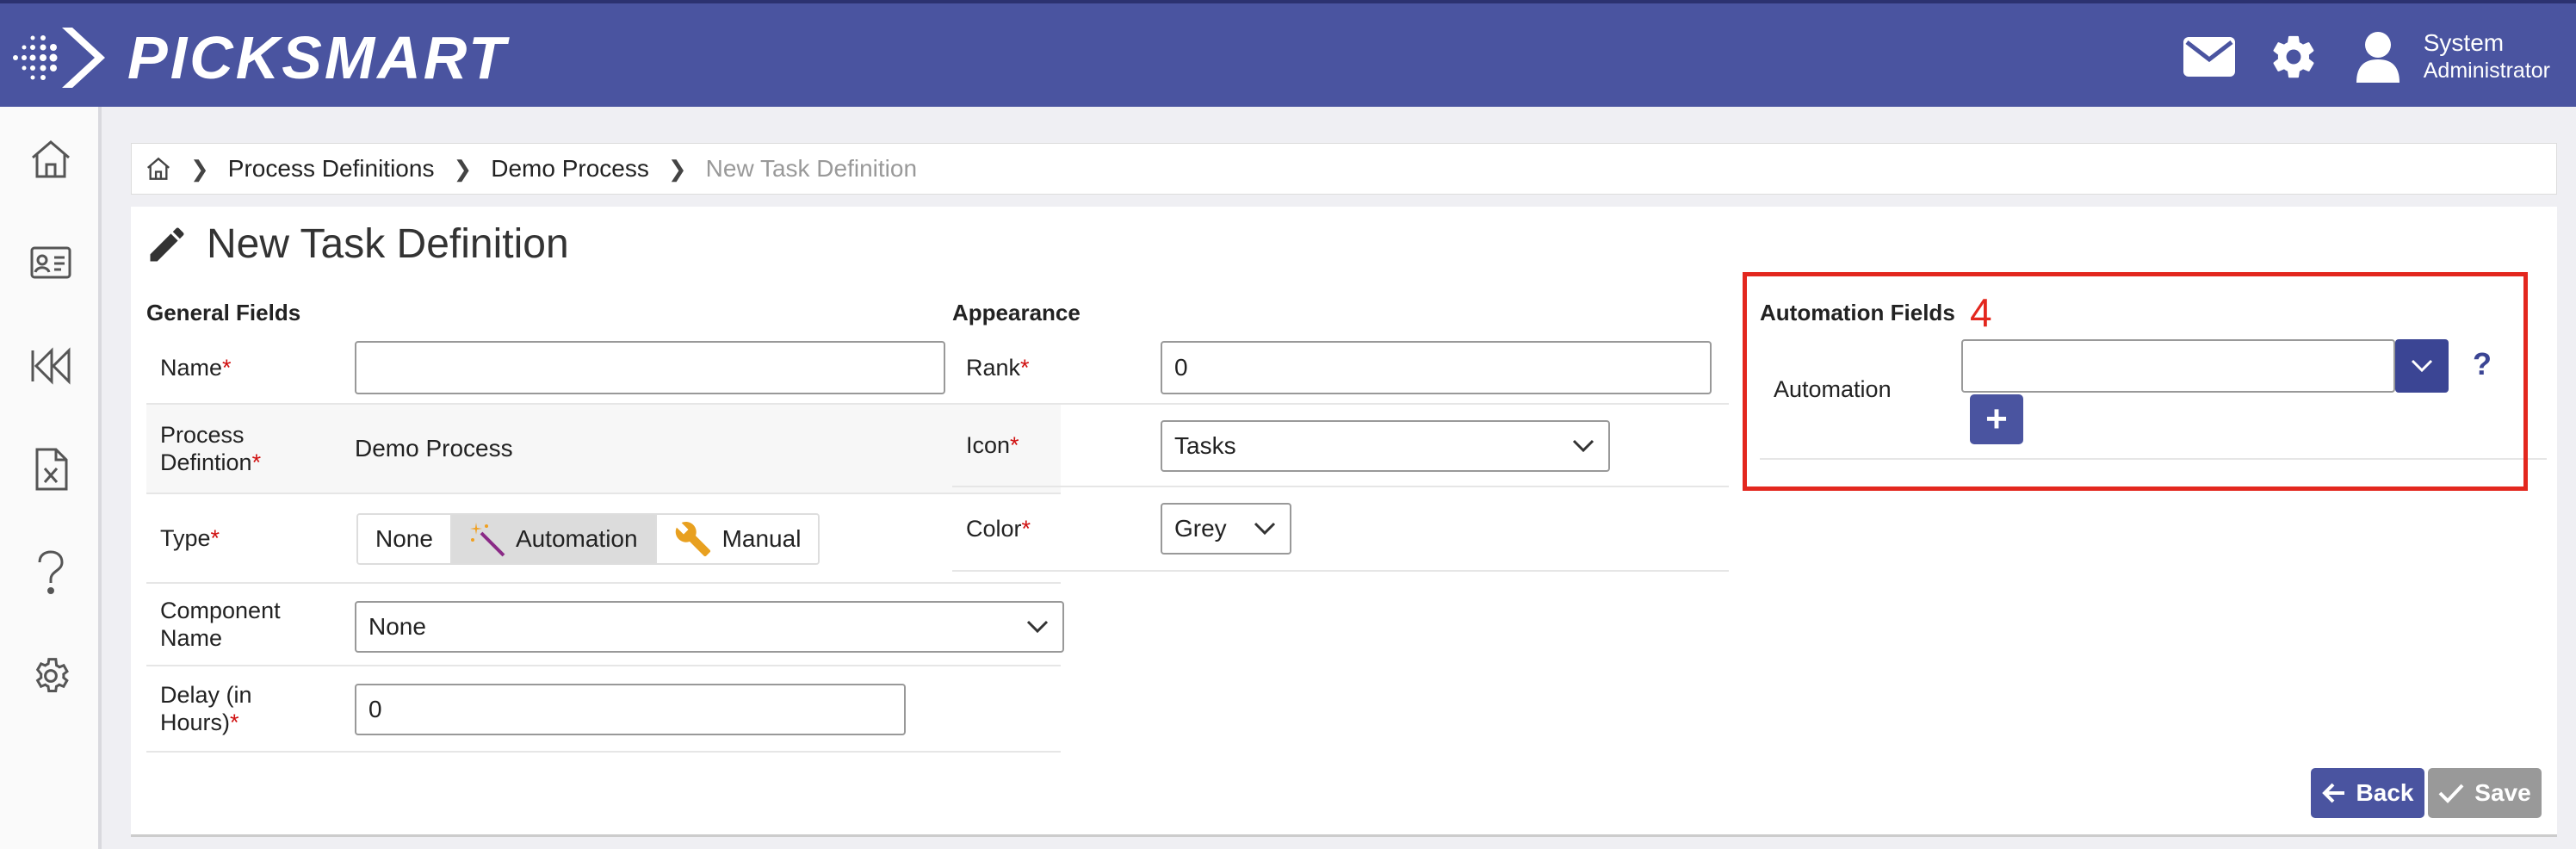 The height and width of the screenshot is (849, 2576). I want to click on delay-label: Delay (in Hours)*, so click(206, 708).